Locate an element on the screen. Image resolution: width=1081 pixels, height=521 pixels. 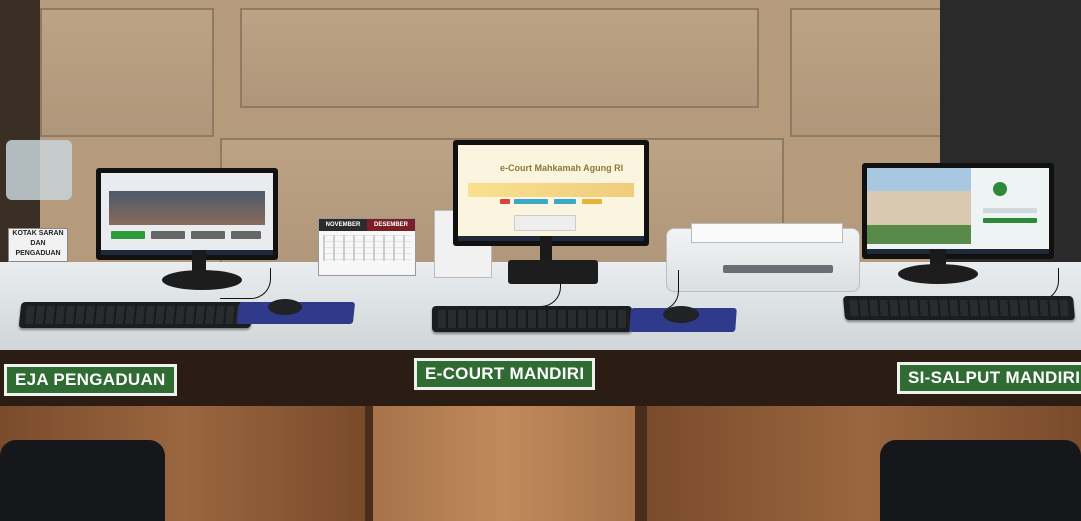
suggestion-box-sign: KOTAK SARAN DAN PENGADUAN is located at coordinates (38, 245).